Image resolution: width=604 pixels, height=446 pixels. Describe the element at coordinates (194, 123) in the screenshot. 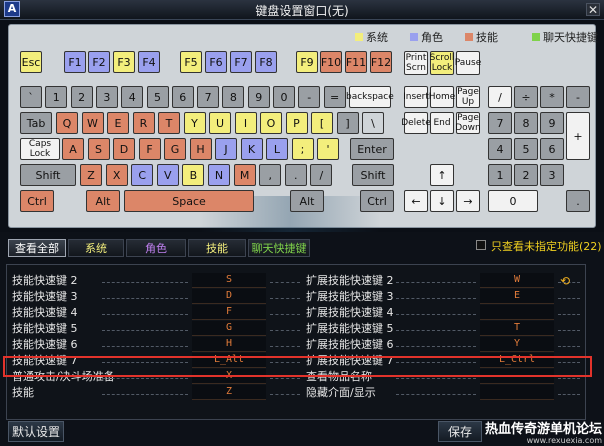

I see `key-q6: Y` at that location.